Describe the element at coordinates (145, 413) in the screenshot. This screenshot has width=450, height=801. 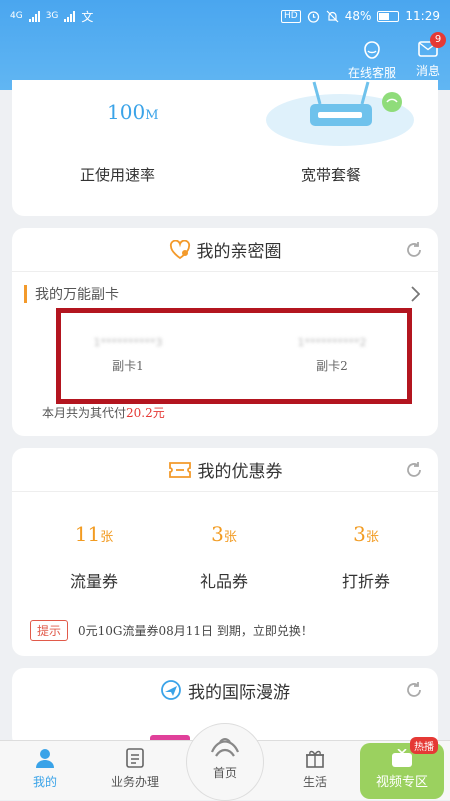
I see `payment-amount: 20.2元` at that location.